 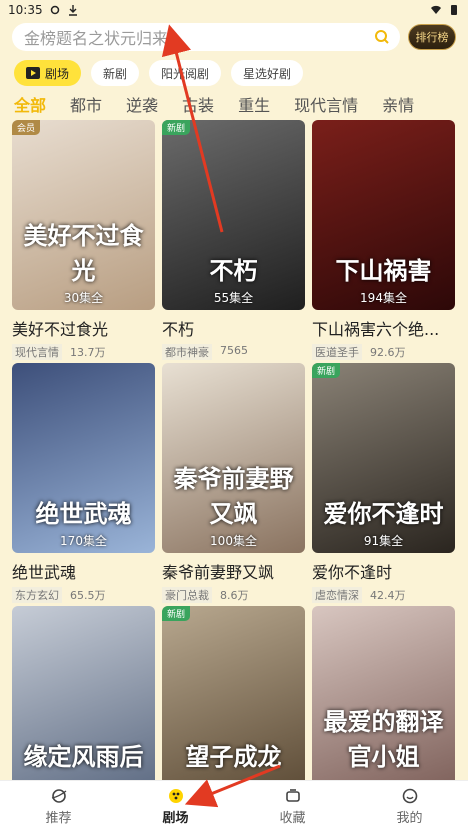 I want to click on battery-icon, so click(x=454, y=10).